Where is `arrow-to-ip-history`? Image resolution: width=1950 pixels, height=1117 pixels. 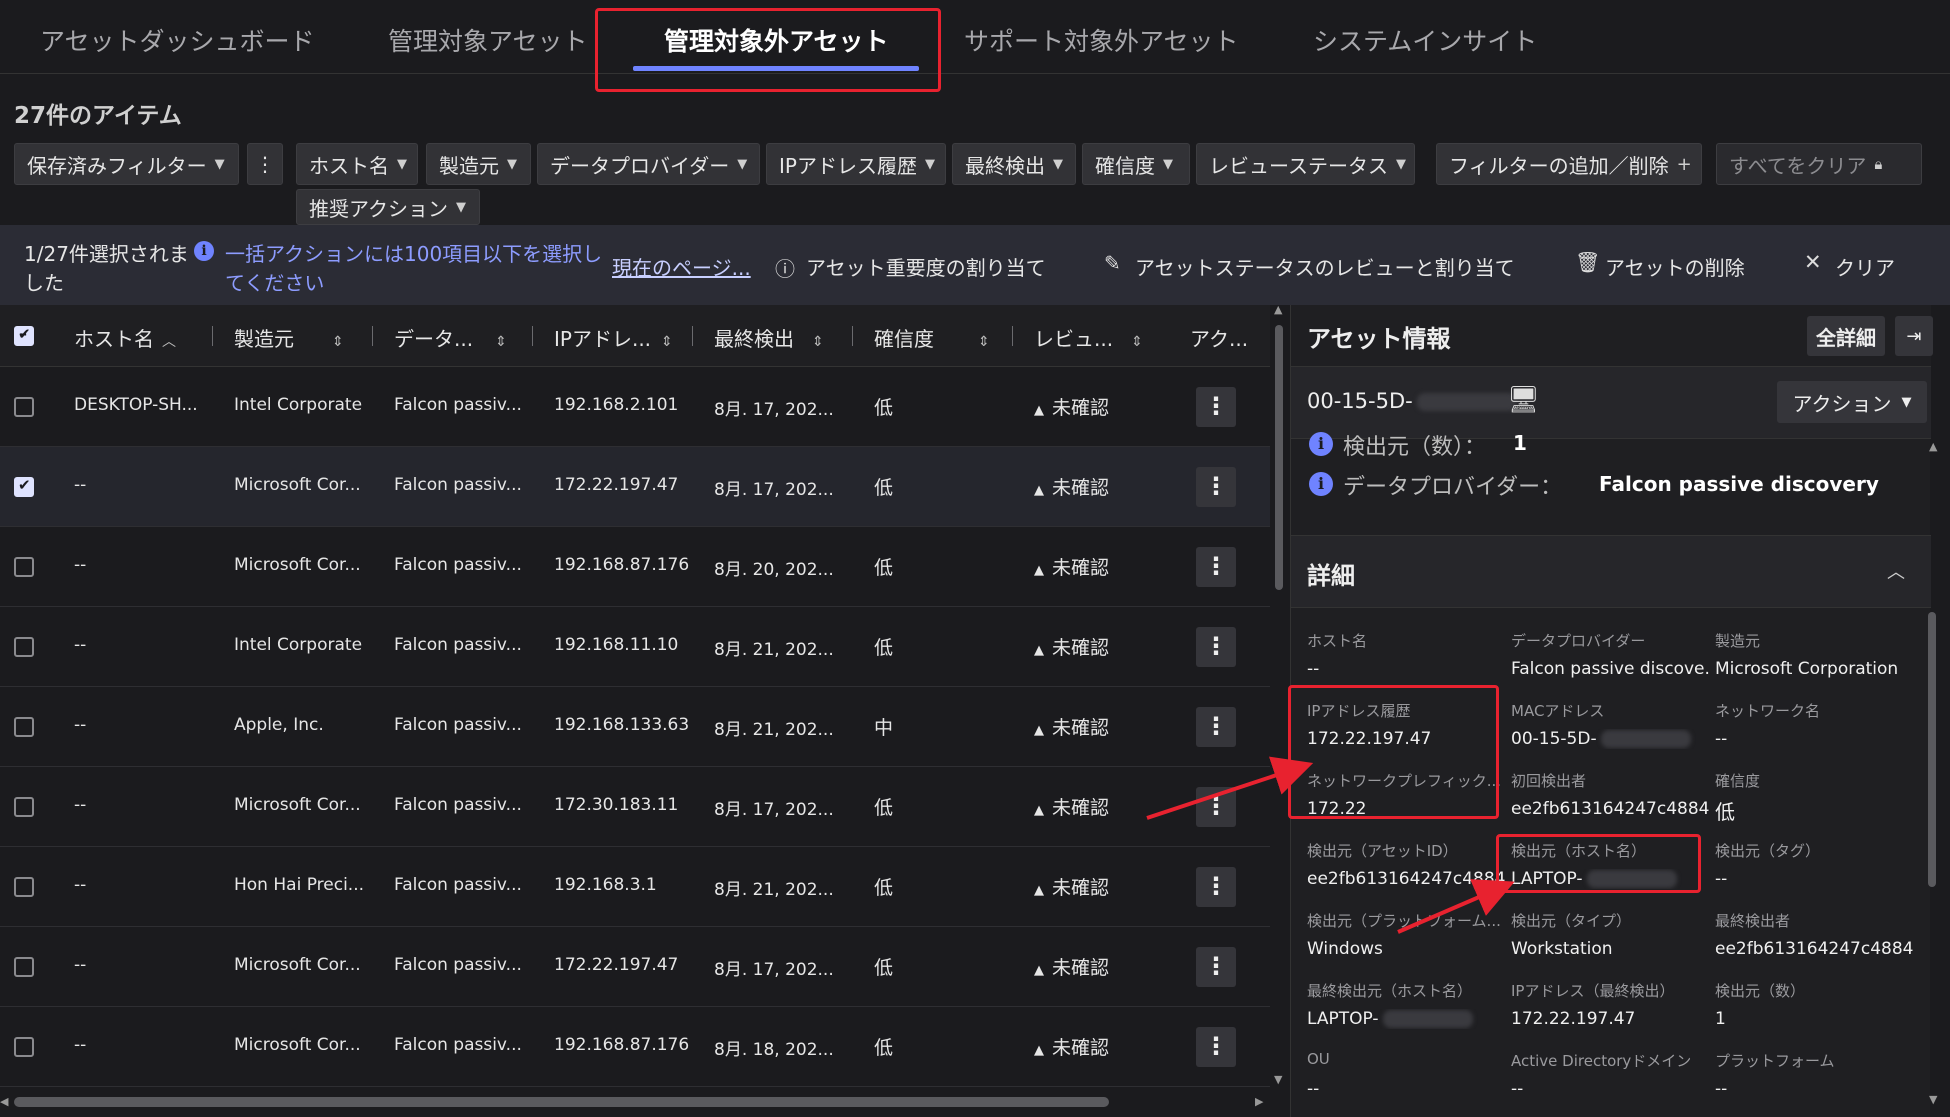
arrow-to-ip-history is located at coordinates (1230, 788).